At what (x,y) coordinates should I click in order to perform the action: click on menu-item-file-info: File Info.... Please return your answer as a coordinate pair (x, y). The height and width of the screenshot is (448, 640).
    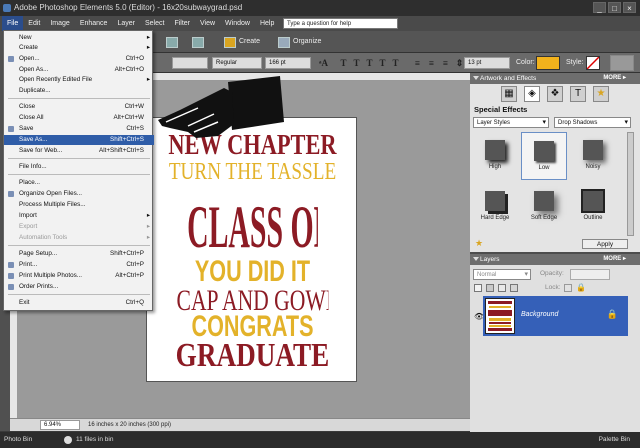
    Looking at the image, I should click on (79, 167).